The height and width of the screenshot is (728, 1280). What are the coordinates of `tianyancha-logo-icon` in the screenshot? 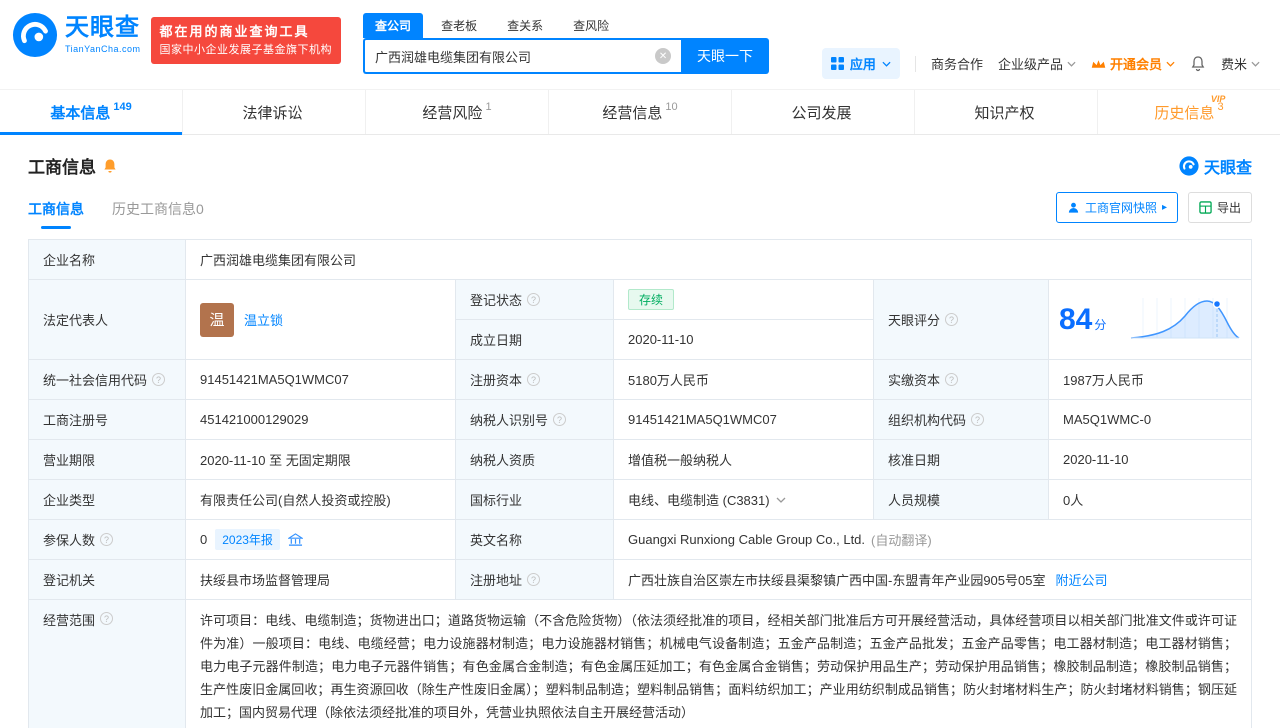 It's located at (35, 35).